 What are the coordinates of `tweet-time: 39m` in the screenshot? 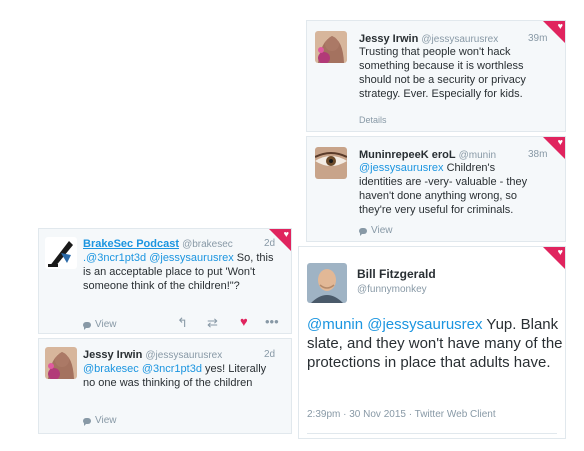 It's located at (537, 38).